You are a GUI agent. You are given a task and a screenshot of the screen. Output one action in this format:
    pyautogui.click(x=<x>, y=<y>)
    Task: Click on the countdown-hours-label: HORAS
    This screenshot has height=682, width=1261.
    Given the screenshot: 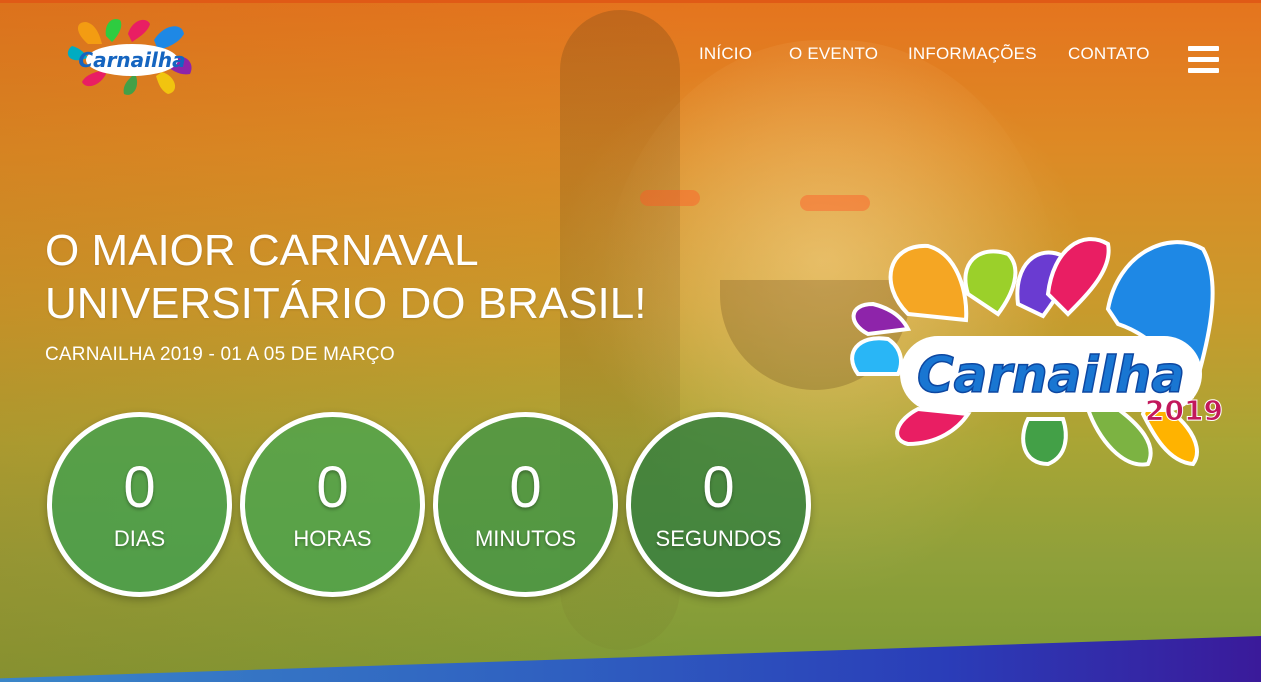 What is the action you would take?
    pyautogui.click(x=332, y=538)
    